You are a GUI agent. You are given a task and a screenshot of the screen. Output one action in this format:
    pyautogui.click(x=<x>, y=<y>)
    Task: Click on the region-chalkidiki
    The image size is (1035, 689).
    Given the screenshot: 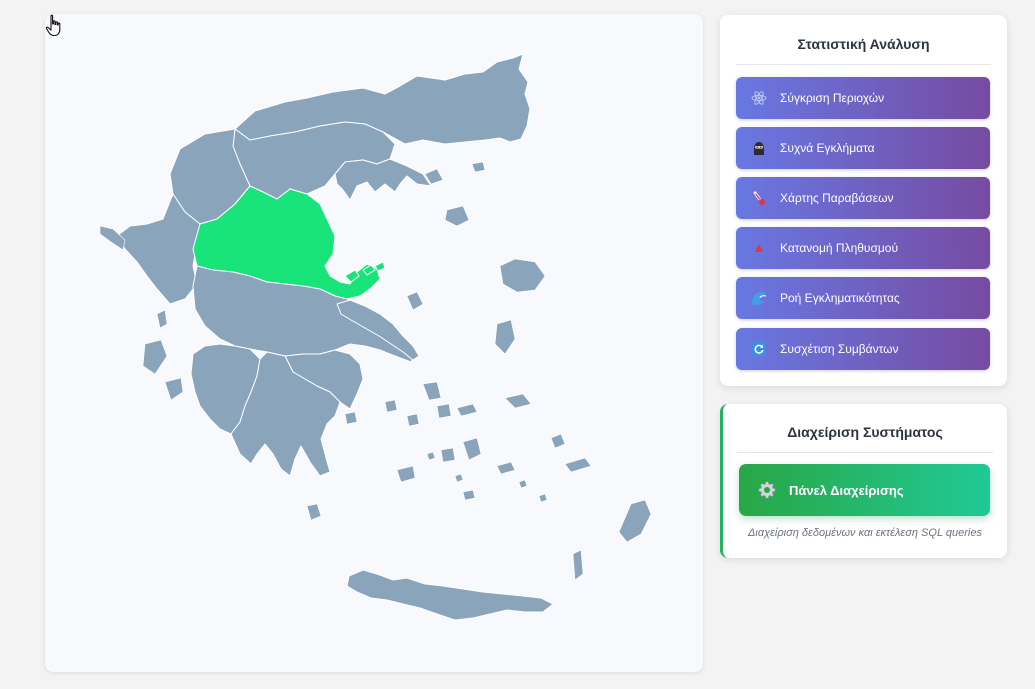 What is the action you would take?
    pyautogui.click(x=383, y=179)
    